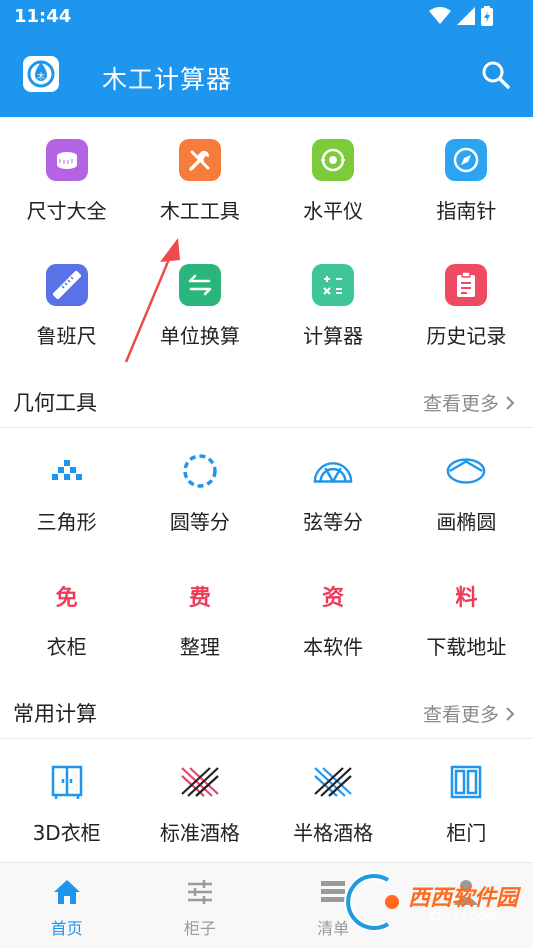 The image size is (533, 948). What do you see at coordinates (333, 160) in the screenshot?
I see `level-icon` at bounding box center [333, 160].